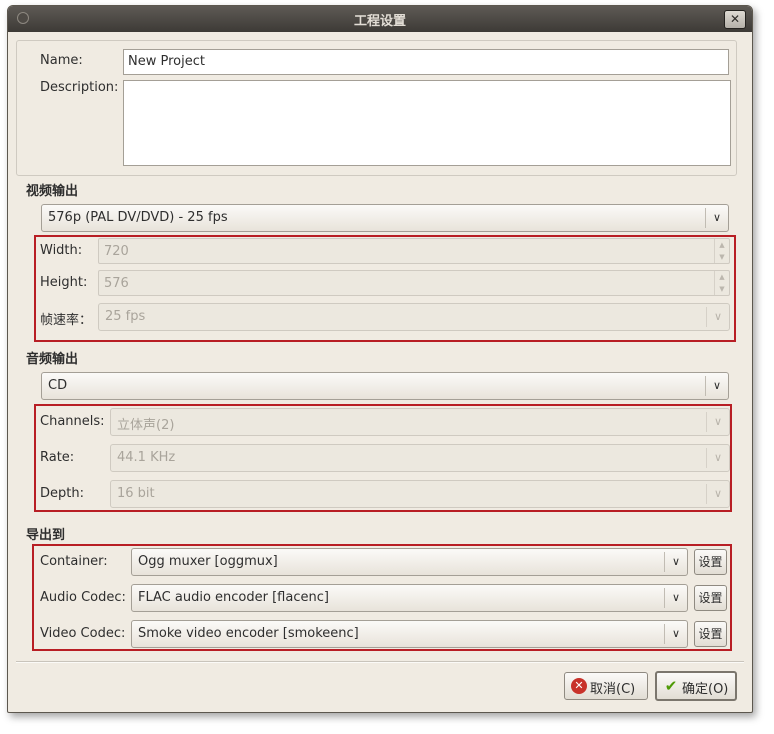  I want to click on video-preset-value: 576p (PAL DV/DVD) - 25 fps, so click(138, 217).